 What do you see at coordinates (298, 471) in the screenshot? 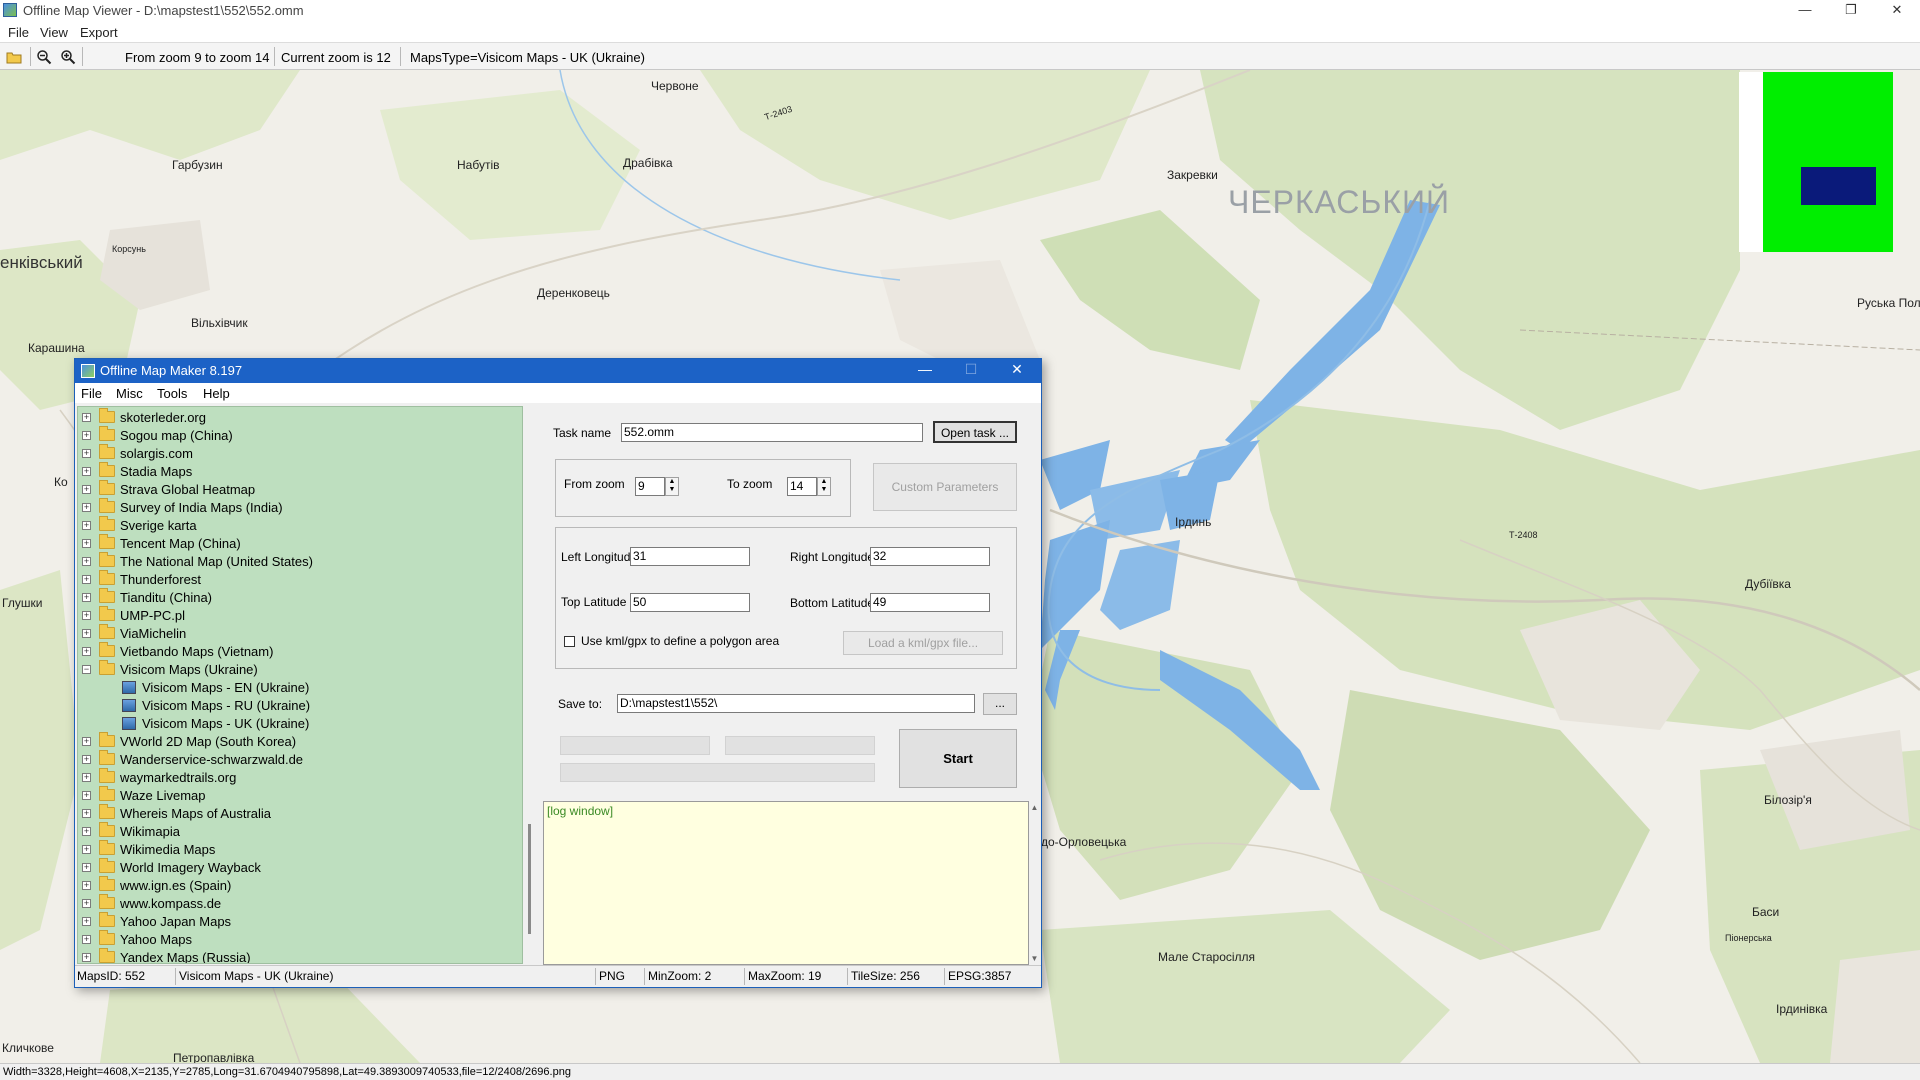
I see `tree-item: + Stadia Maps` at bounding box center [298, 471].